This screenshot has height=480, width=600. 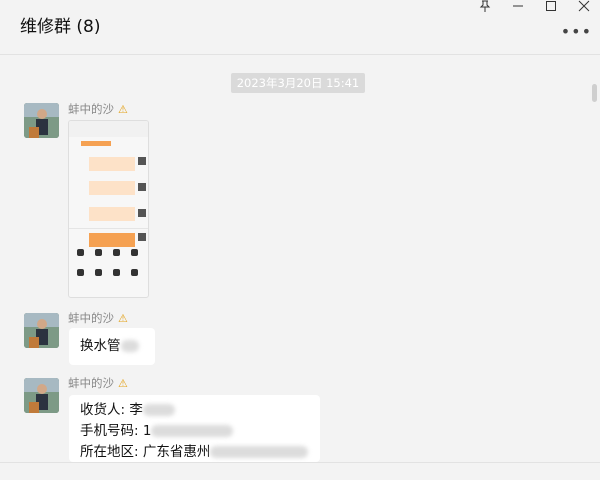 What do you see at coordinates (576, 31) in the screenshot?
I see `more-dots-icon: •••` at bounding box center [576, 31].